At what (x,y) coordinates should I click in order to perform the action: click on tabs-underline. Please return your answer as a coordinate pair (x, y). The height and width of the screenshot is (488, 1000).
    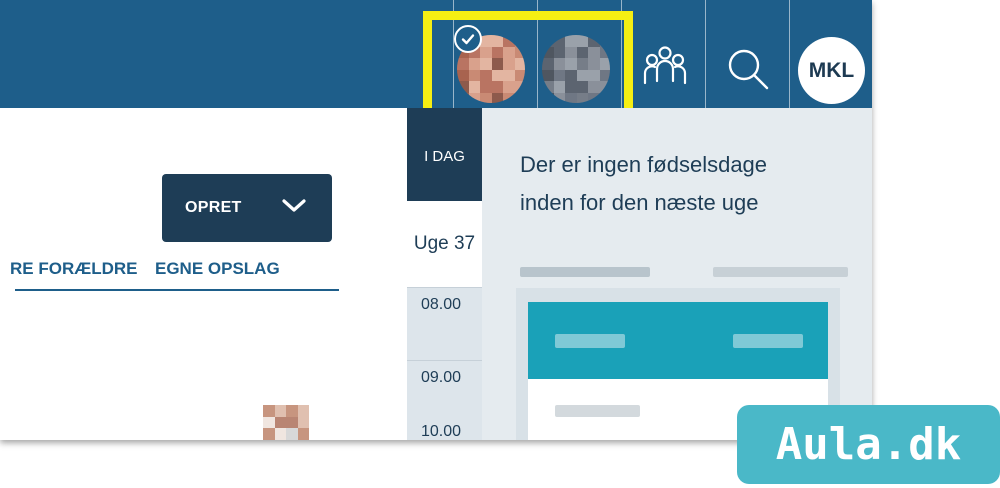
    Looking at the image, I should click on (177, 290).